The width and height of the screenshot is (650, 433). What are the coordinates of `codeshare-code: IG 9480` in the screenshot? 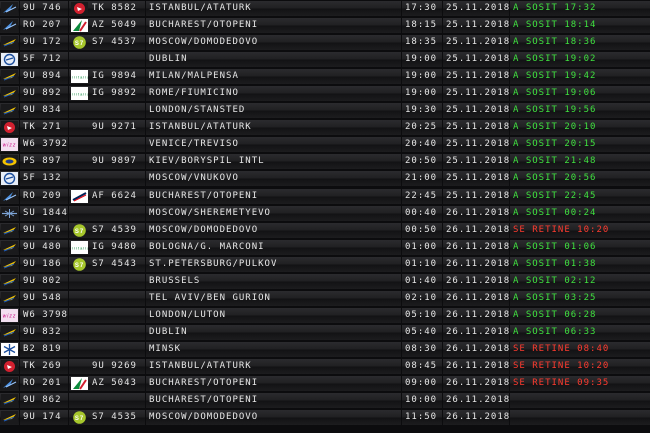 It's located at (117, 247).